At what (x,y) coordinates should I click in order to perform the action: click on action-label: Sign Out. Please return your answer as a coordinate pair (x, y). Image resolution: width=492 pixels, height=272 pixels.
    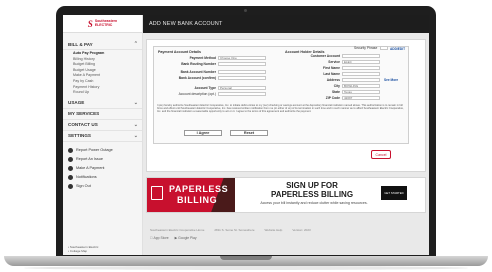
    Looking at the image, I should click on (83, 186).